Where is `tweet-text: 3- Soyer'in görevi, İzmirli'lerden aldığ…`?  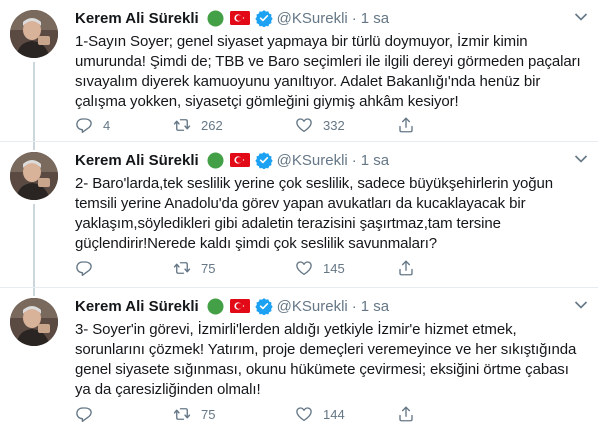 tweet-text: 3- Soyer'in görevi, İzmirli'lerden aldığ… is located at coordinates (326, 359).